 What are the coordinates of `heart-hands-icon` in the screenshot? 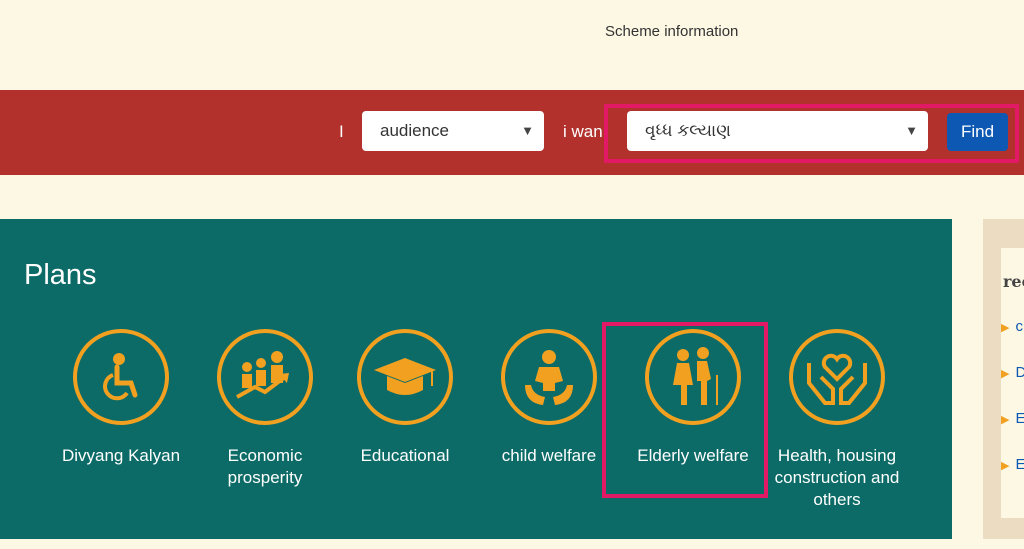 It's located at (837, 377).